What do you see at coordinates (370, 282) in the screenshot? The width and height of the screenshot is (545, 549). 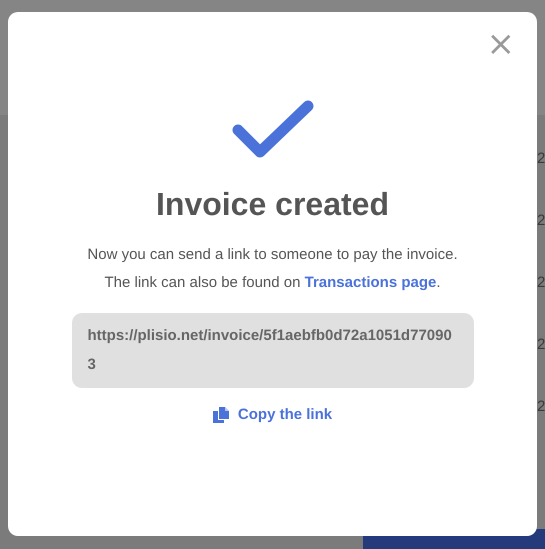 I see `transactions-link: Transactions page` at bounding box center [370, 282].